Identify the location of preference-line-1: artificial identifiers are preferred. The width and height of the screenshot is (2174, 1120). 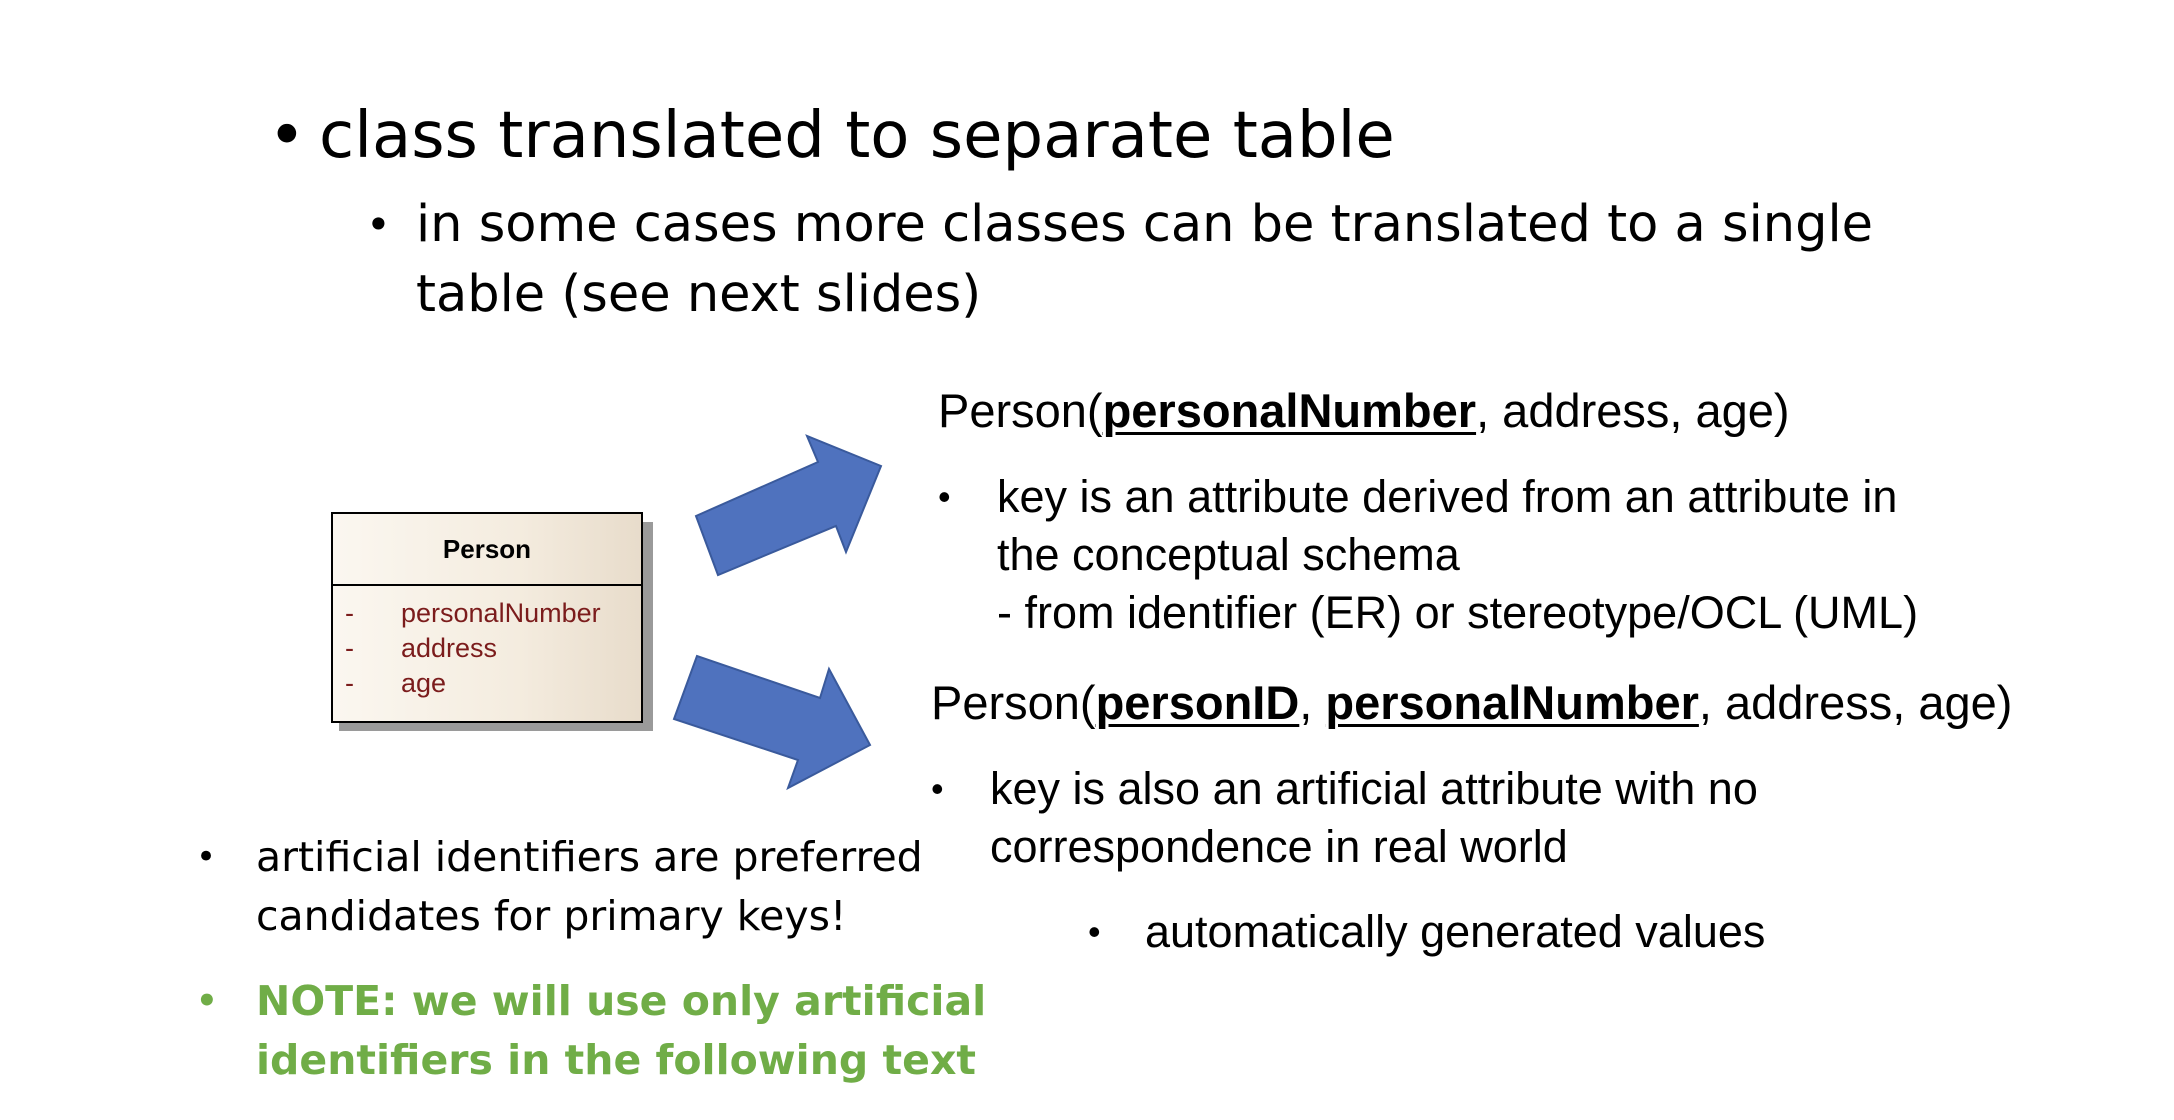
(589, 857).